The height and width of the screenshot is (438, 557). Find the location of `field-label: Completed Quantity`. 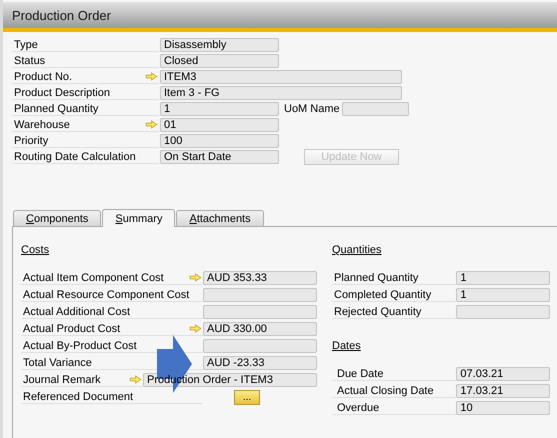

field-label: Completed Quantity is located at coordinates (383, 294).